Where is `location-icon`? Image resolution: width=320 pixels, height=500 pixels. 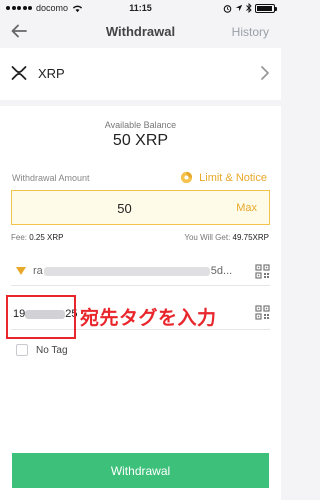 location-icon is located at coordinates (239, 8).